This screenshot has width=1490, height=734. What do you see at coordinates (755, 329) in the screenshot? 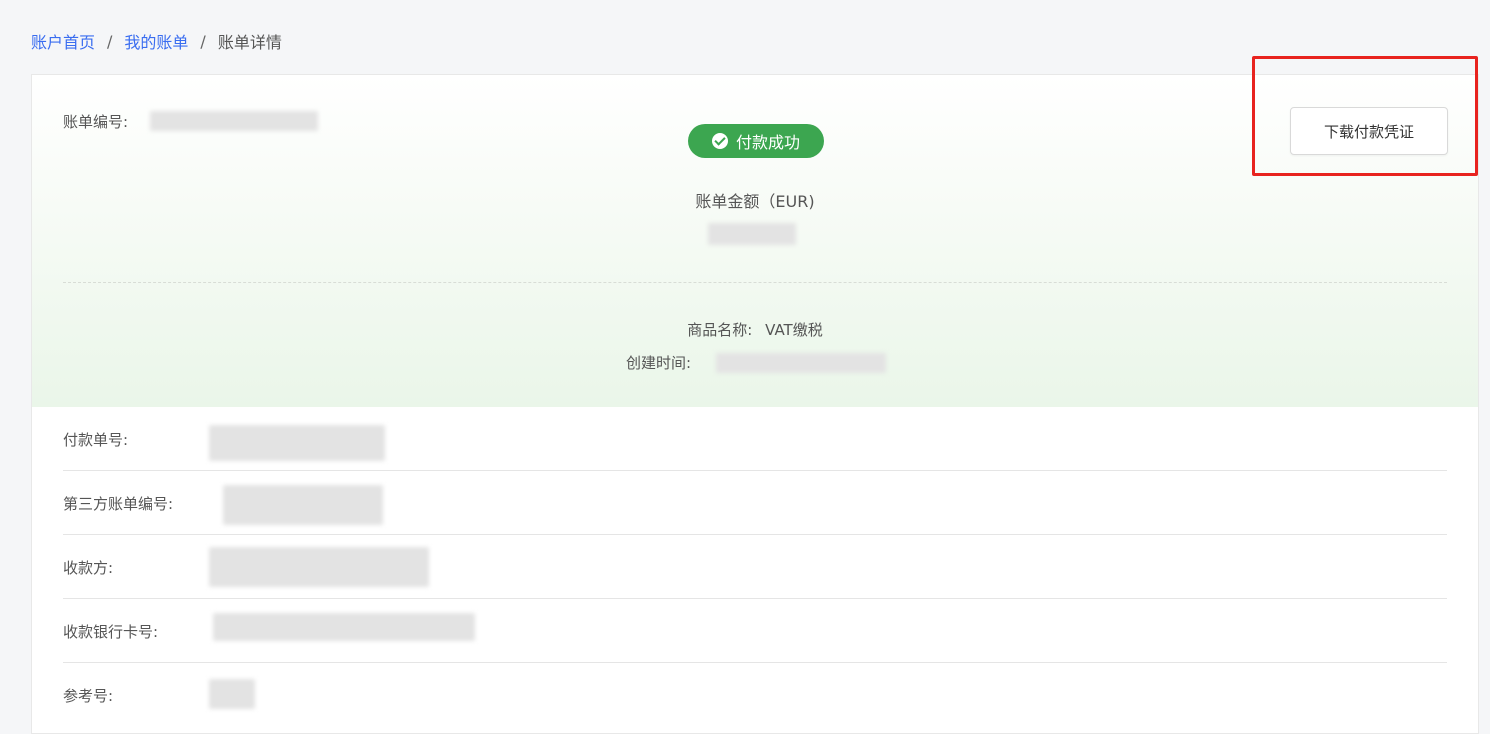
I see `product-name: 商品名称: VAT缴税` at bounding box center [755, 329].